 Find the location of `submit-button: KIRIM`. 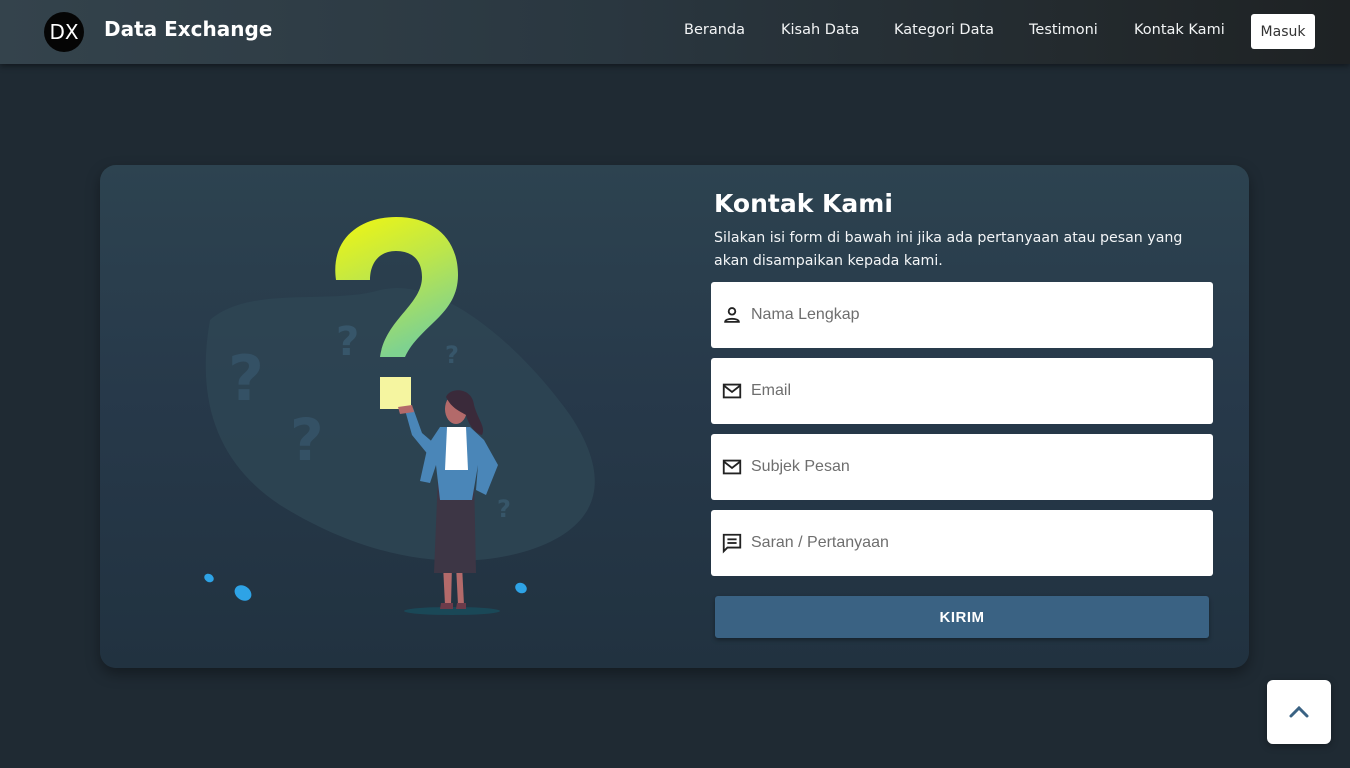

submit-button: KIRIM is located at coordinates (962, 617).